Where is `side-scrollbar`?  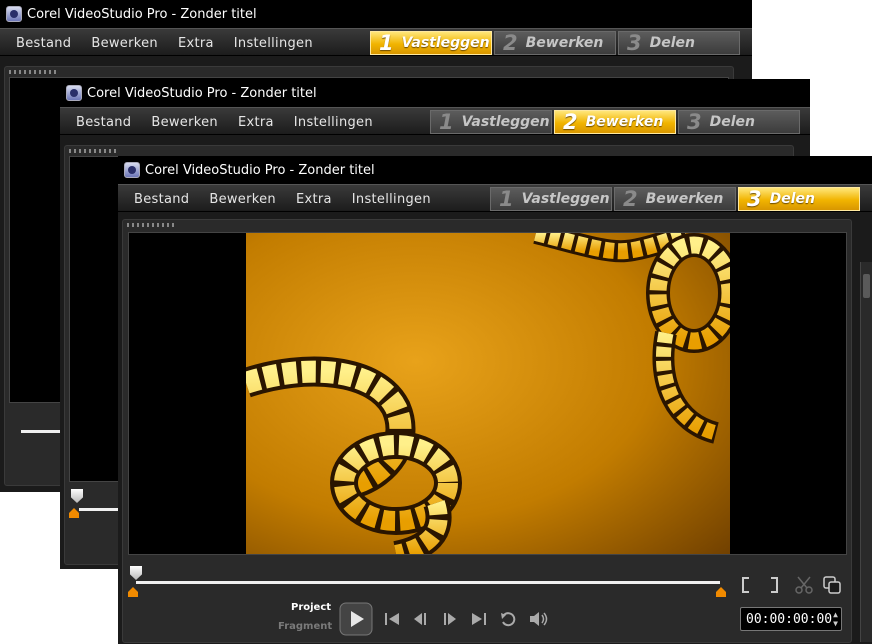 side-scrollbar is located at coordinates (866, 452).